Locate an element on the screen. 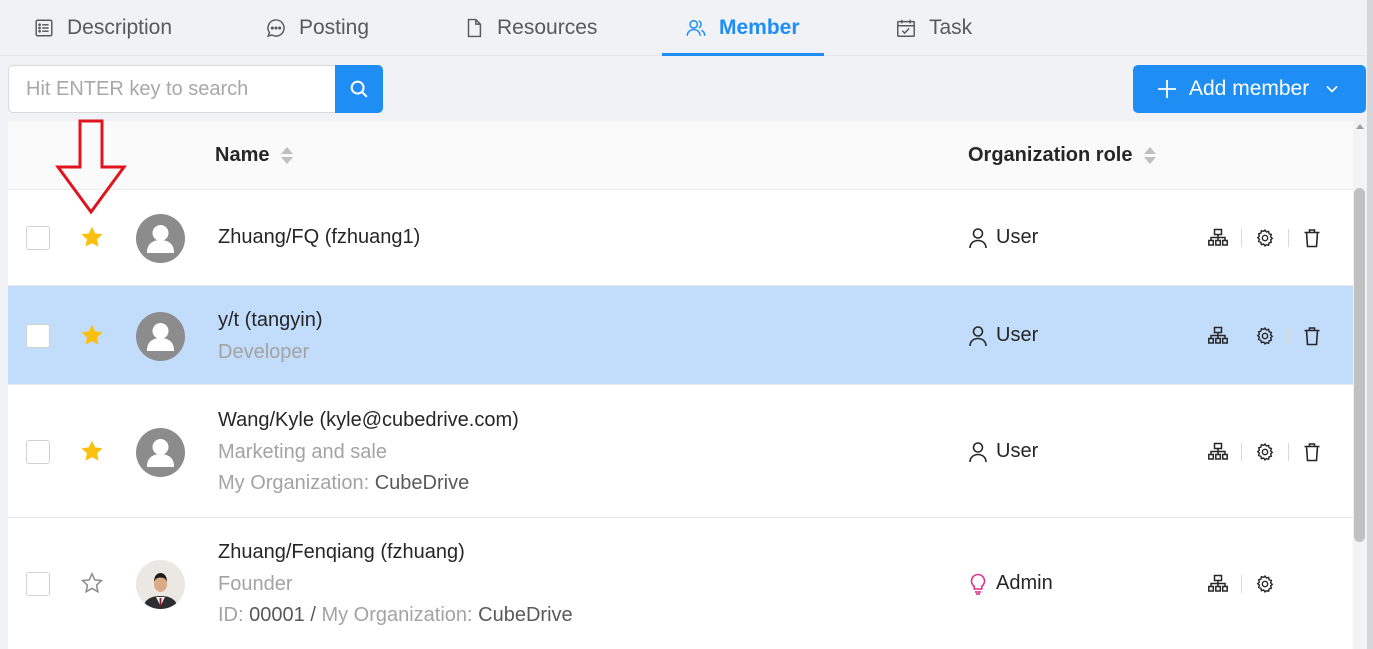  lightbulb-icon is located at coordinates (978, 584).